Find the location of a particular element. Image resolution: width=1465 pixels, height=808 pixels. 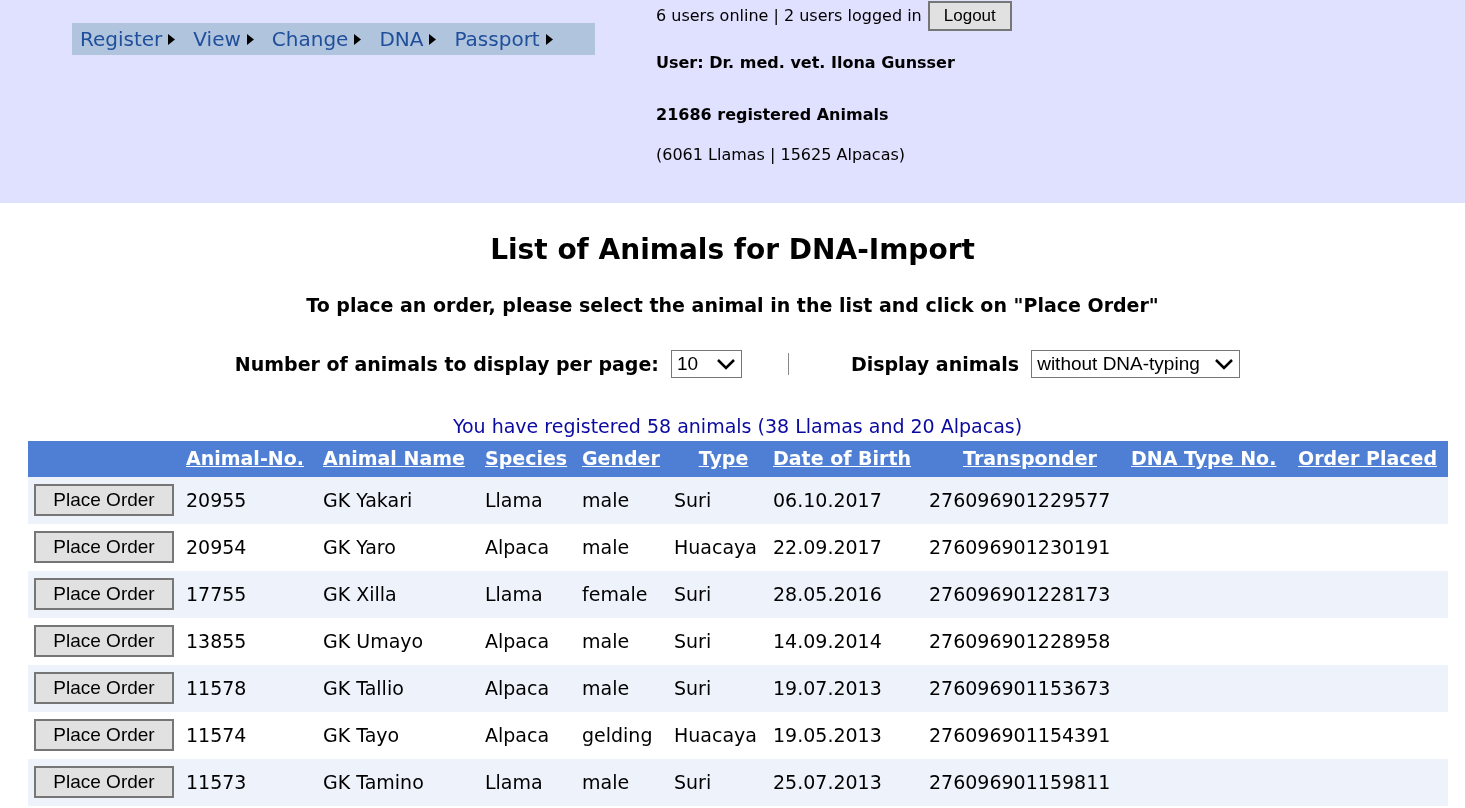

table-cell: GK Xilla is located at coordinates (360, 593).